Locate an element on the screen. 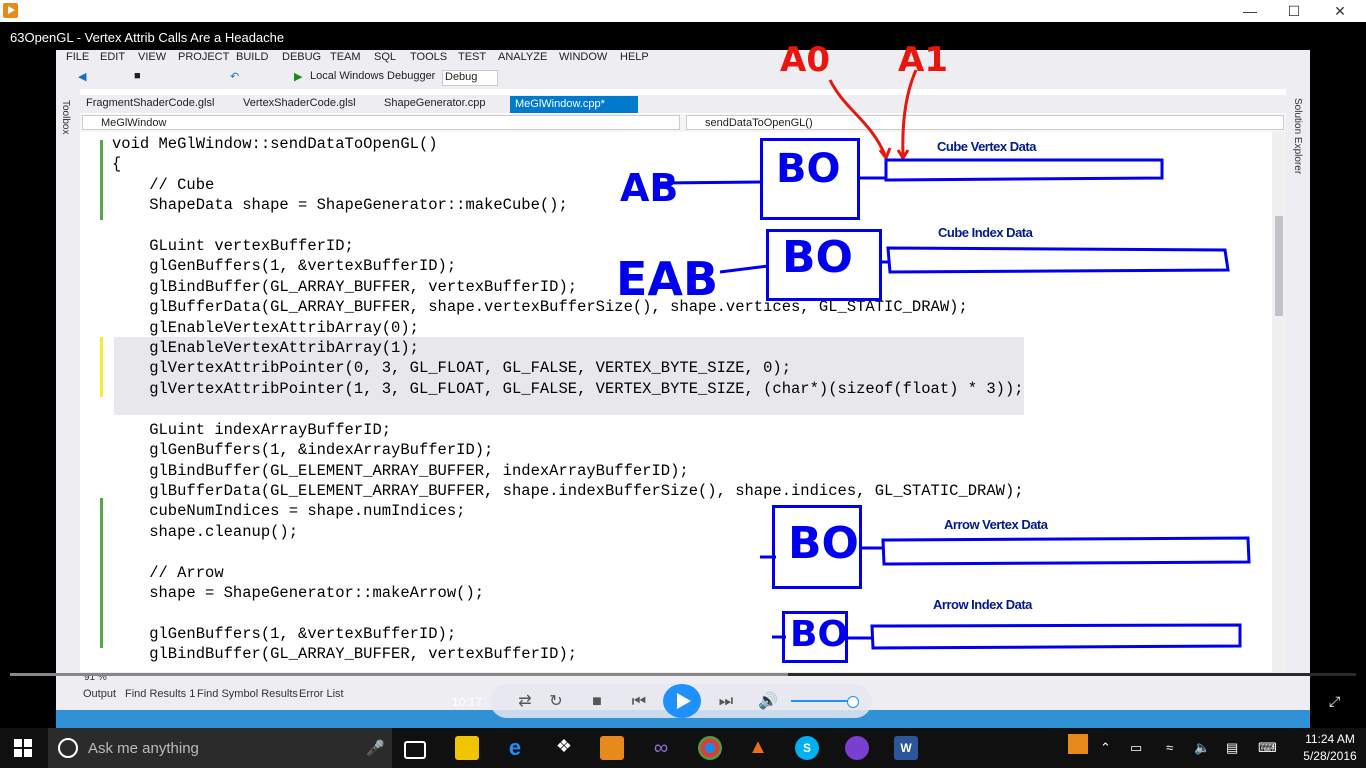 Image resolution: width=1366 pixels, height=768 pixels. skype-icon: S is located at coordinates (807, 748).